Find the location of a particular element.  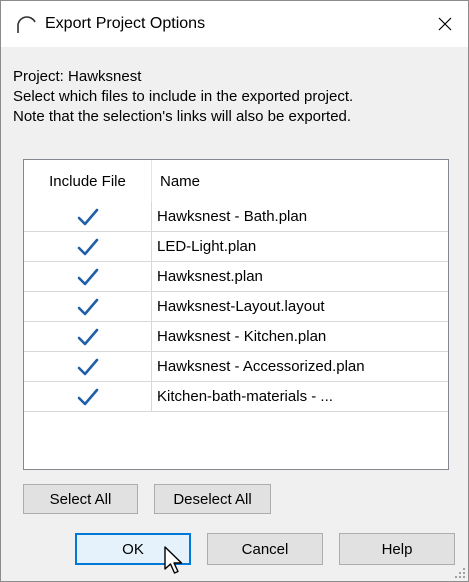

table-row: Hawksnest - Kitchen.plan is located at coordinates (236, 337).